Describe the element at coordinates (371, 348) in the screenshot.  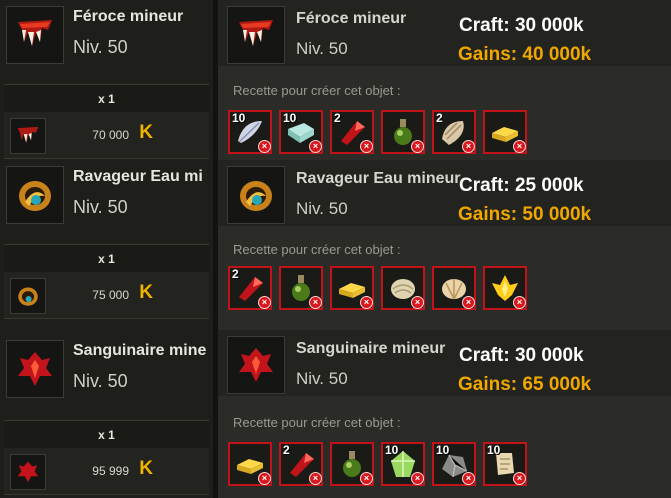
I see `item-name: Sanguinaire mineur` at that location.